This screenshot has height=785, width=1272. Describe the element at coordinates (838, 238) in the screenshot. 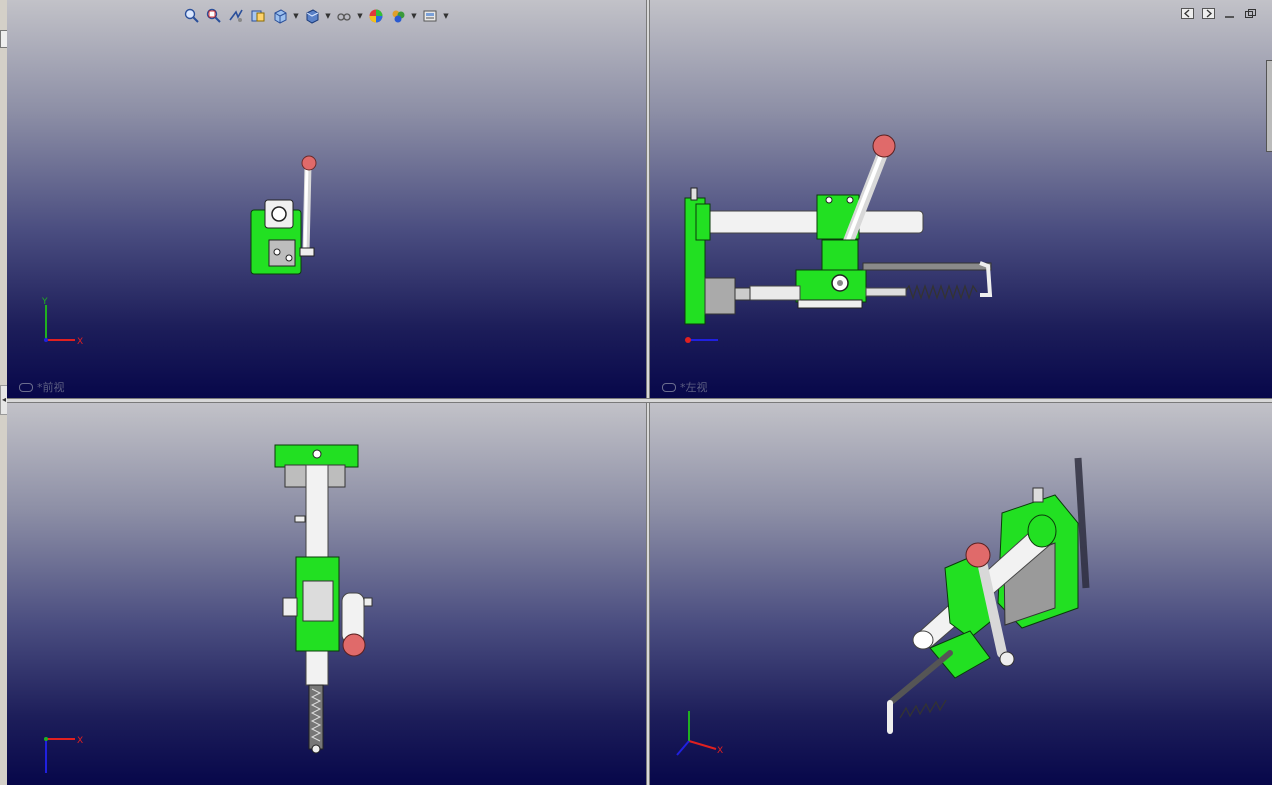

I see `left-view-graphics` at that location.